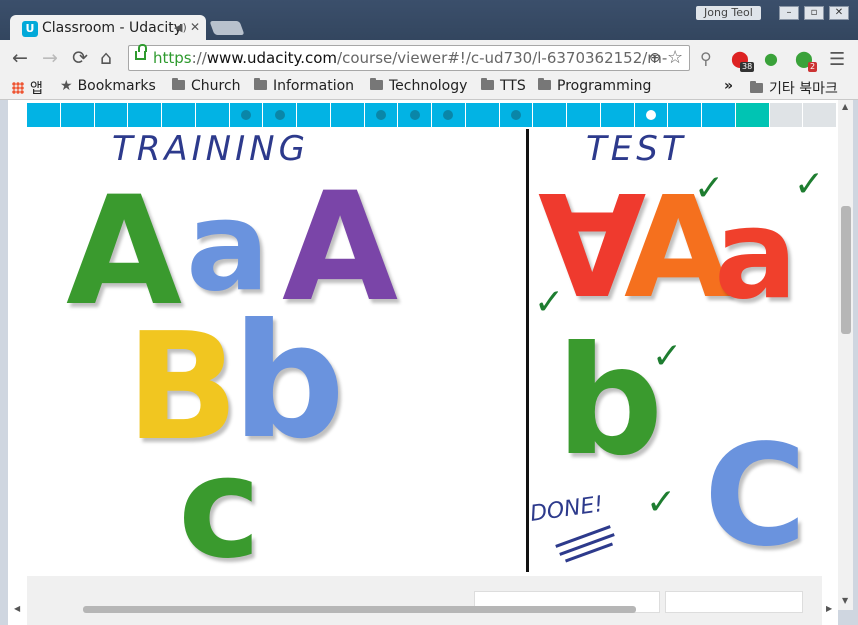 This screenshot has width=858, height=625. I want to click on test-letter-C-blue: C, so click(755, 496).